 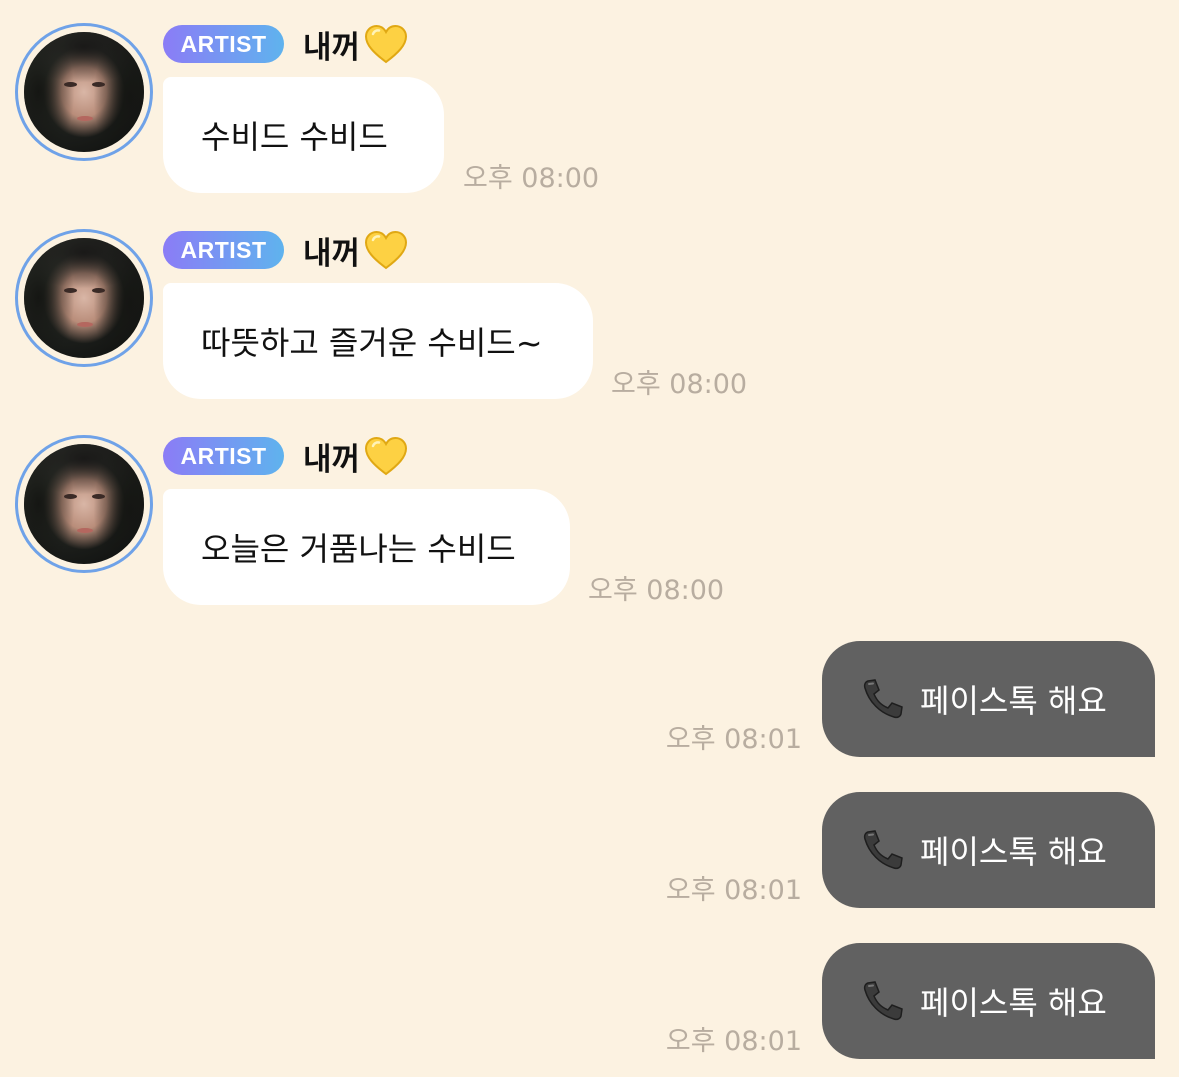 I want to click on message-bubble: 수비드 수비드, so click(x=303, y=135).